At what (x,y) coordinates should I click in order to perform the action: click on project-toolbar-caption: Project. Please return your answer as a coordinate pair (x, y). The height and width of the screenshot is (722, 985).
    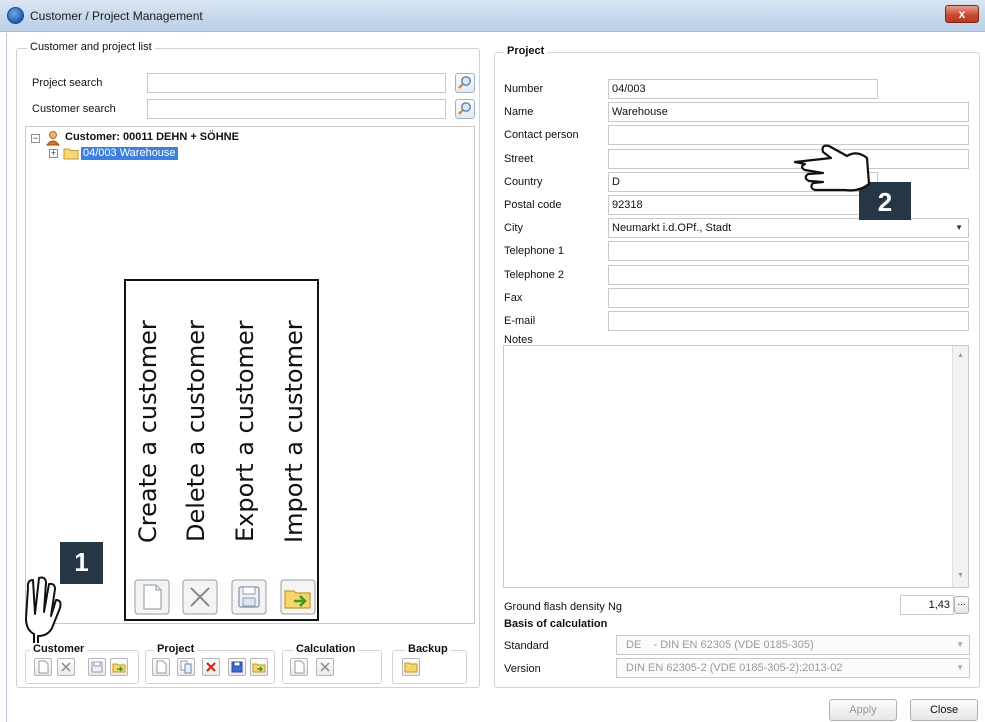
    Looking at the image, I should click on (176, 649).